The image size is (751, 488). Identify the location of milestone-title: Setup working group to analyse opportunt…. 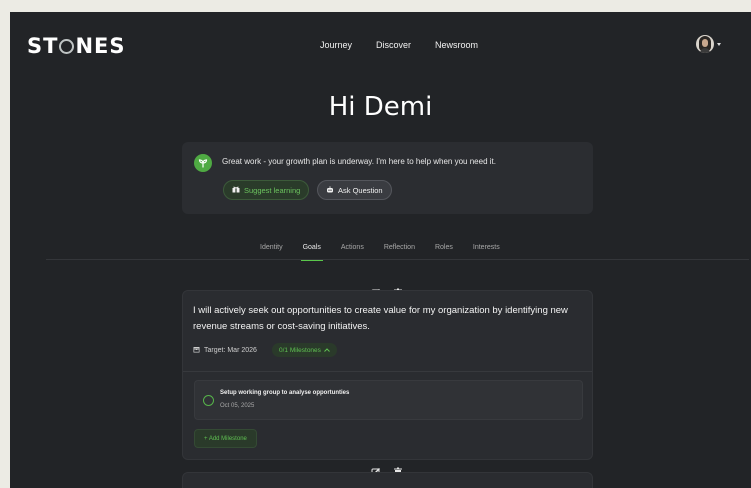
(285, 393).